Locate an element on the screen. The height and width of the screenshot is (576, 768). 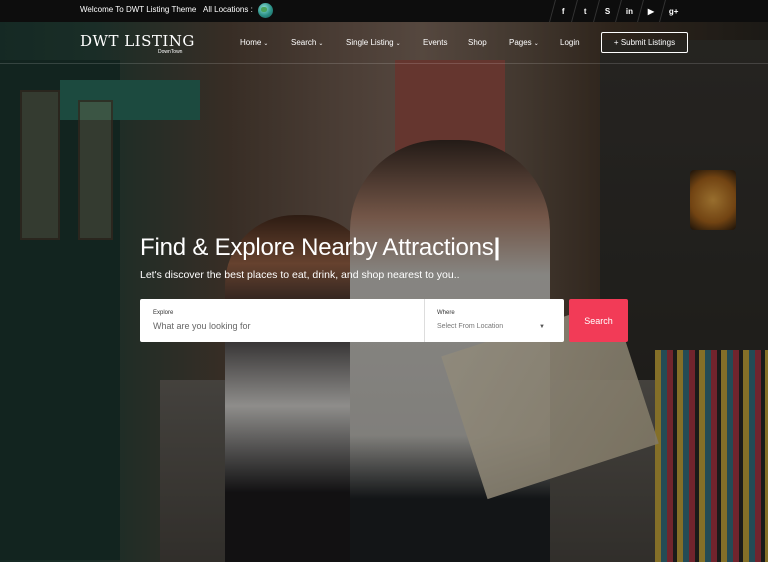
nav-item-login: Login is located at coordinates (570, 42).